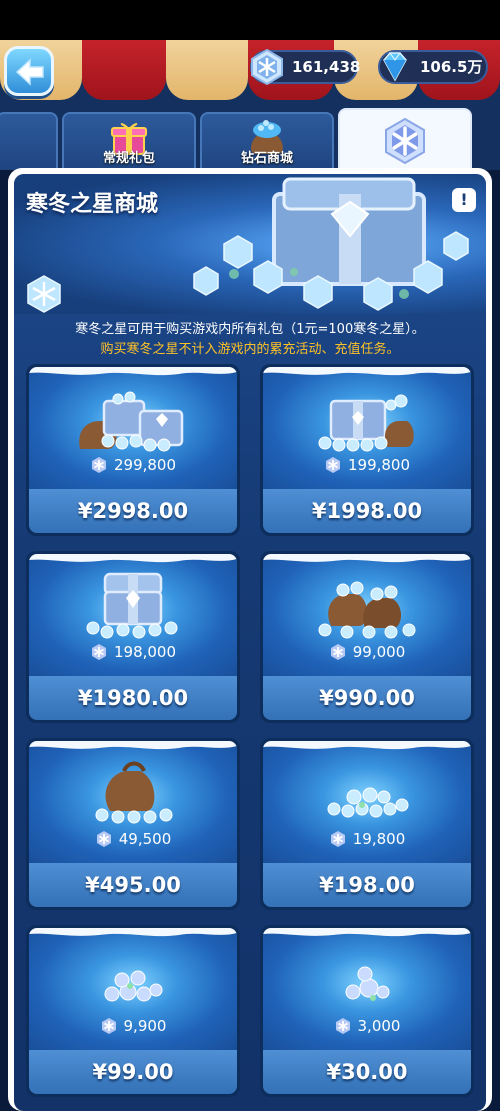 The image size is (500, 1111). What do you see at coordinates (29, 141) in the screenshot?
I see `tab-previous` at bounding box center [29, 141].